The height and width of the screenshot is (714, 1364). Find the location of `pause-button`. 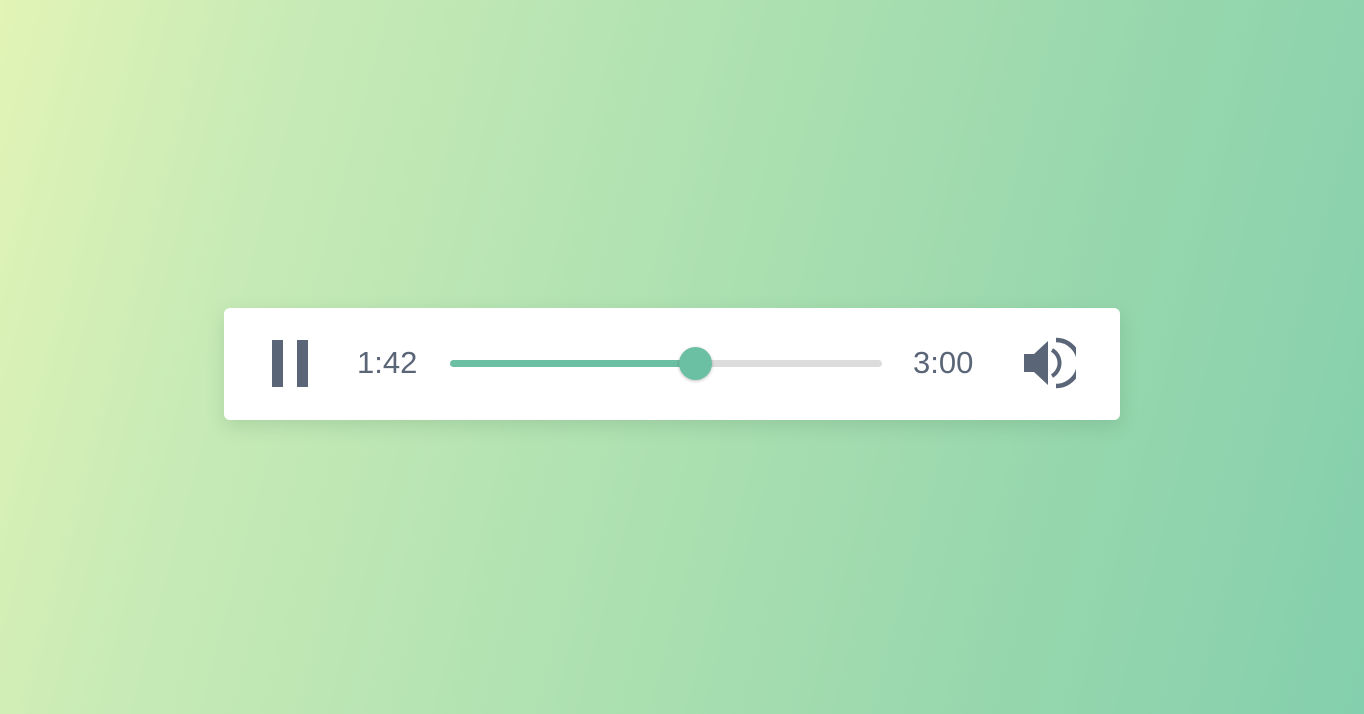

pause-button is located at coordinates (290, 364).